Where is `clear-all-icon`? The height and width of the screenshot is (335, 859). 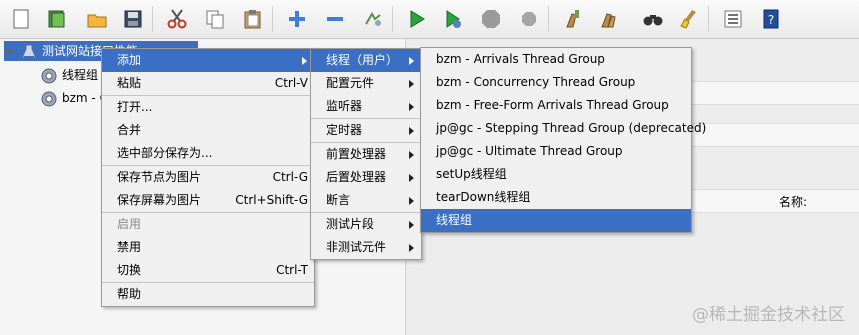 clear-all-icon is located at coordinates (609, 19).